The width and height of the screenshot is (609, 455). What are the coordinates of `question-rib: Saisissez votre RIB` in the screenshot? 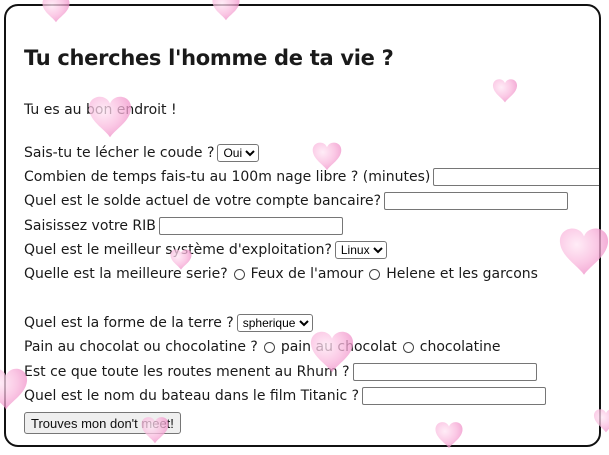 It's located at (183, 226).